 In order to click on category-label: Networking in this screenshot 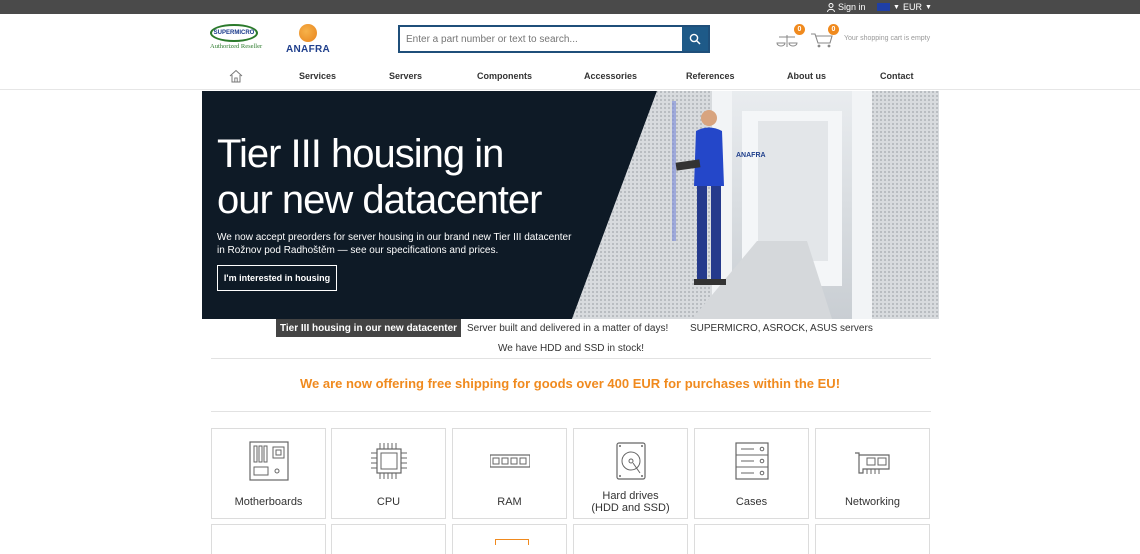, I will do `click(872, 502)`.